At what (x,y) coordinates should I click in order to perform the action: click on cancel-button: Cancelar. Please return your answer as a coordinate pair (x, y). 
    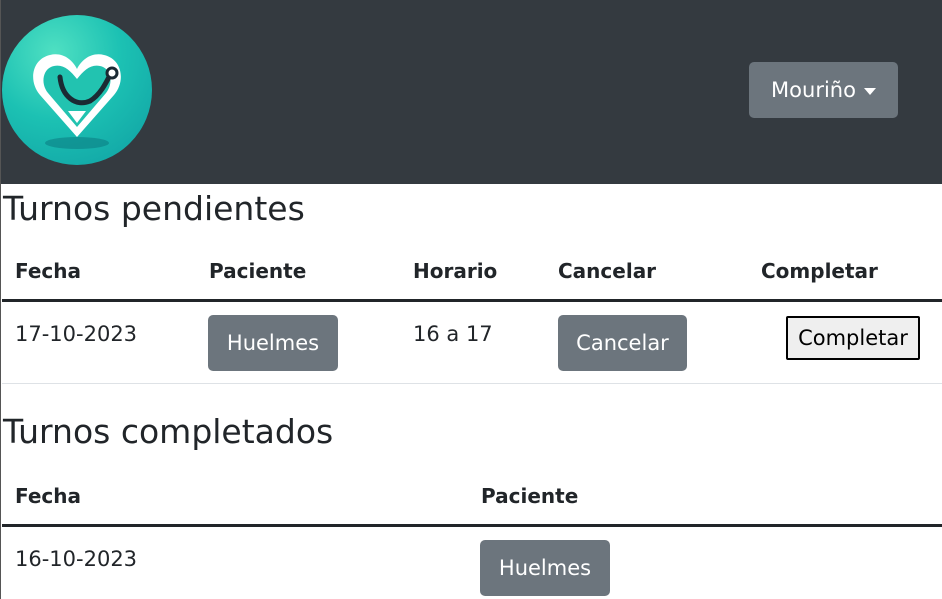
    Looking at the image, I should click on (622, 343).